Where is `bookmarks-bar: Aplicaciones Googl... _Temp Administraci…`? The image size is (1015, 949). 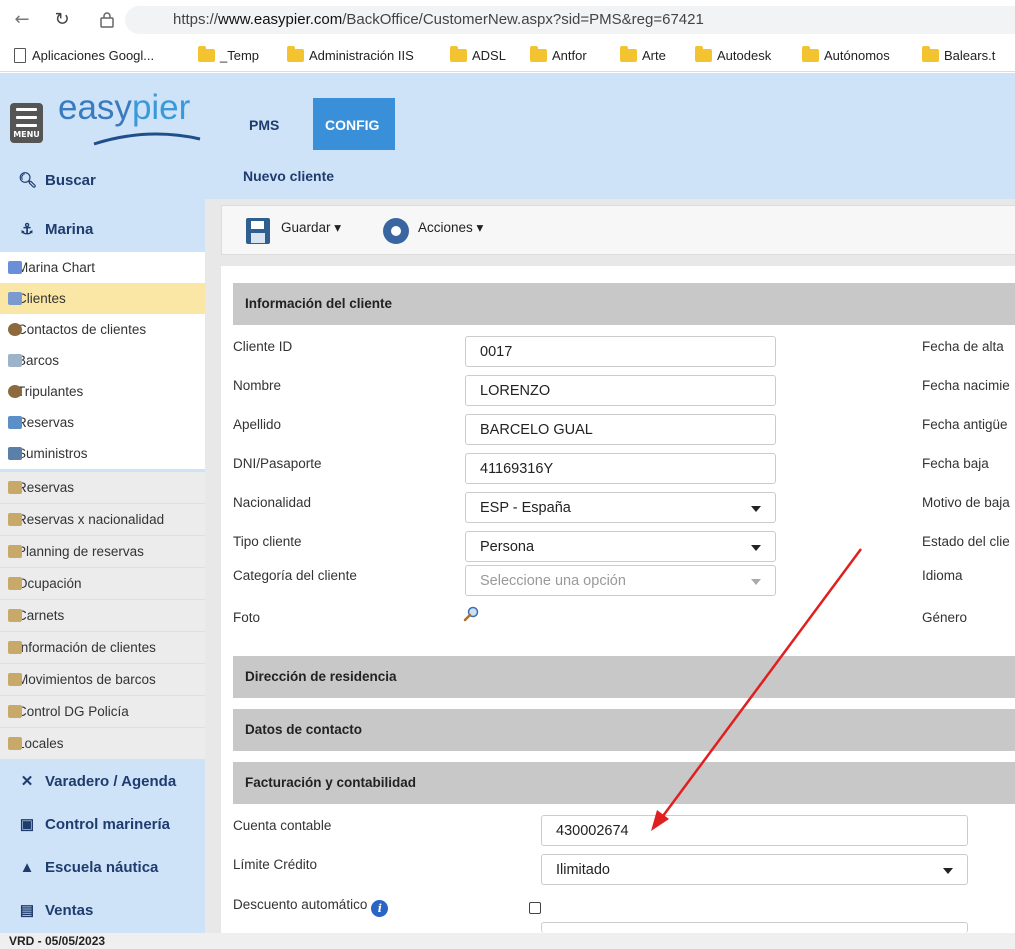 bookmarks-bar: Aplicaciones Googl... _Temp Administraci… is located at coordinates (507, 56).